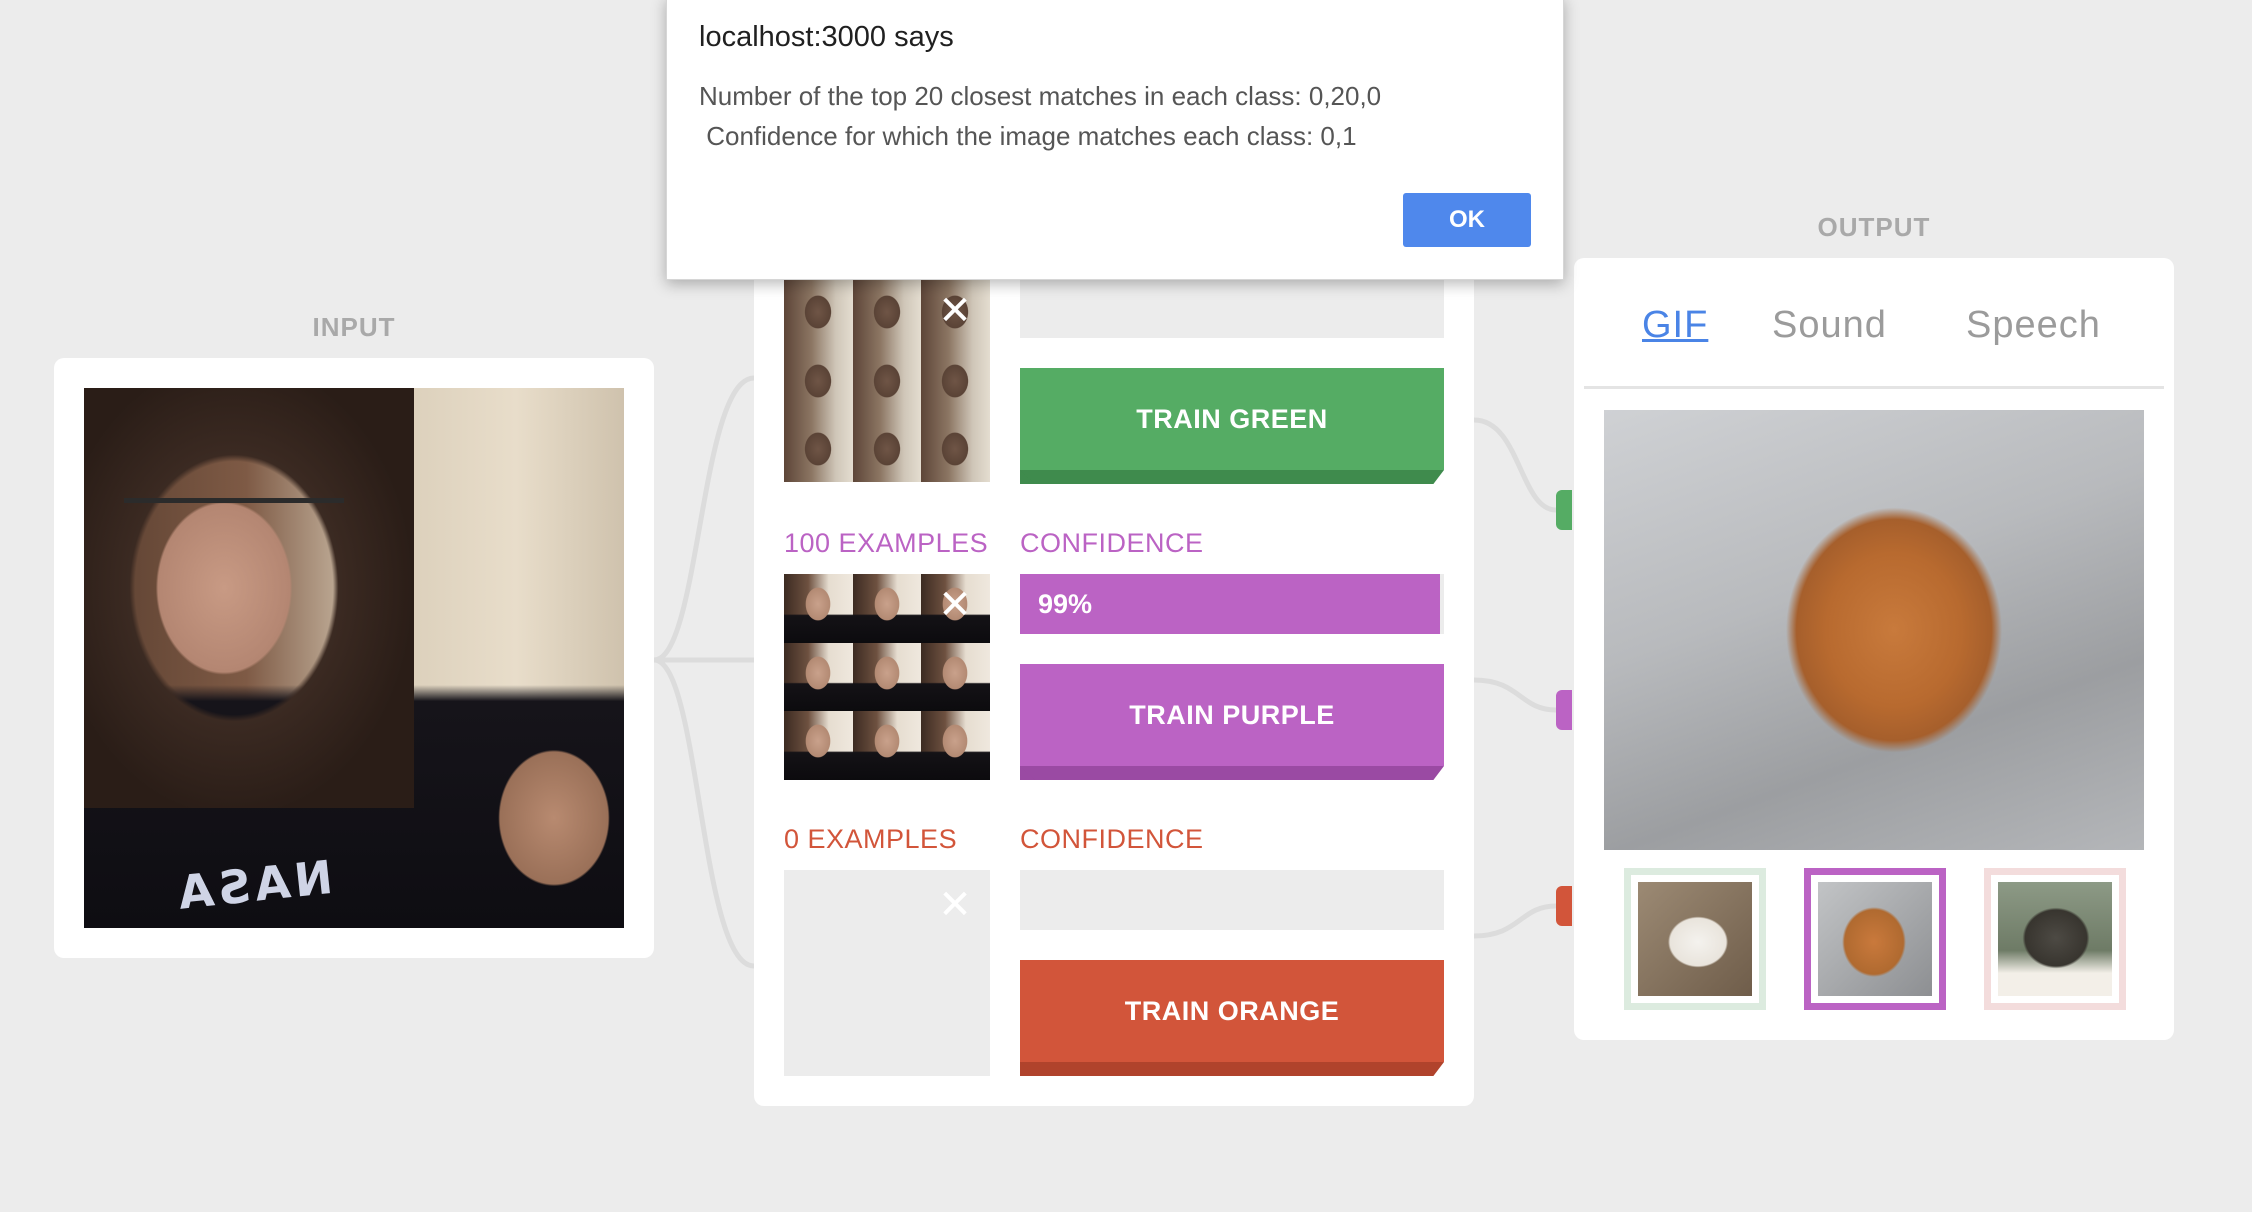 The height and width of the screenshot is (1212, 2252). I want to click on output-section-label: OUTPUT, so click(1874, 227).